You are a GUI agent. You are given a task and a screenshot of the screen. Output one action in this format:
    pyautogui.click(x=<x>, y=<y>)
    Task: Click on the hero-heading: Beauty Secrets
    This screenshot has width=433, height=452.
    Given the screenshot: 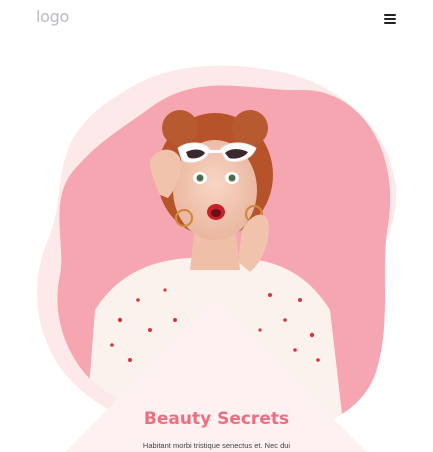 What is the action you would take?
    pyautogui.click(x=216, y=419)
    